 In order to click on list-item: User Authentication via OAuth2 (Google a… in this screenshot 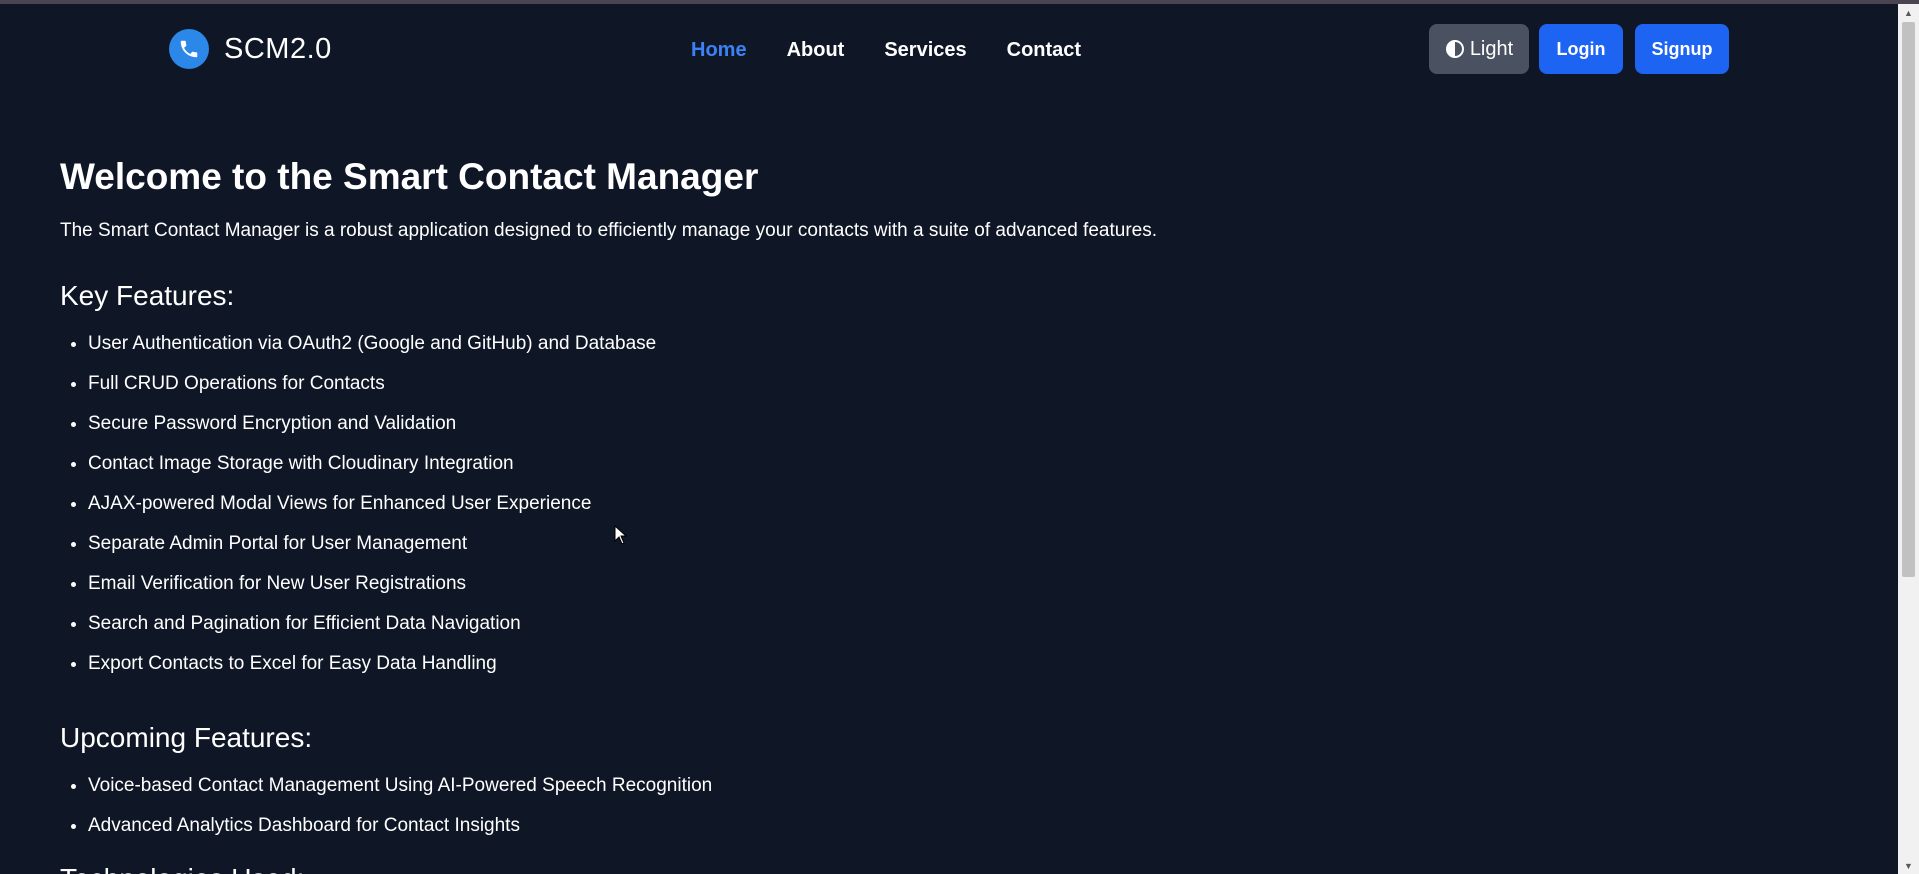, I will do `click(824, 344)`.